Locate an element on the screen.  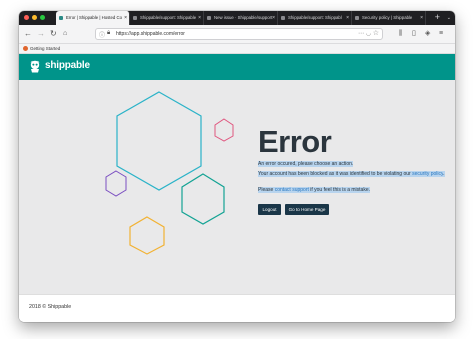
contact-support-link: contact support is located at coordinates (291, 190).